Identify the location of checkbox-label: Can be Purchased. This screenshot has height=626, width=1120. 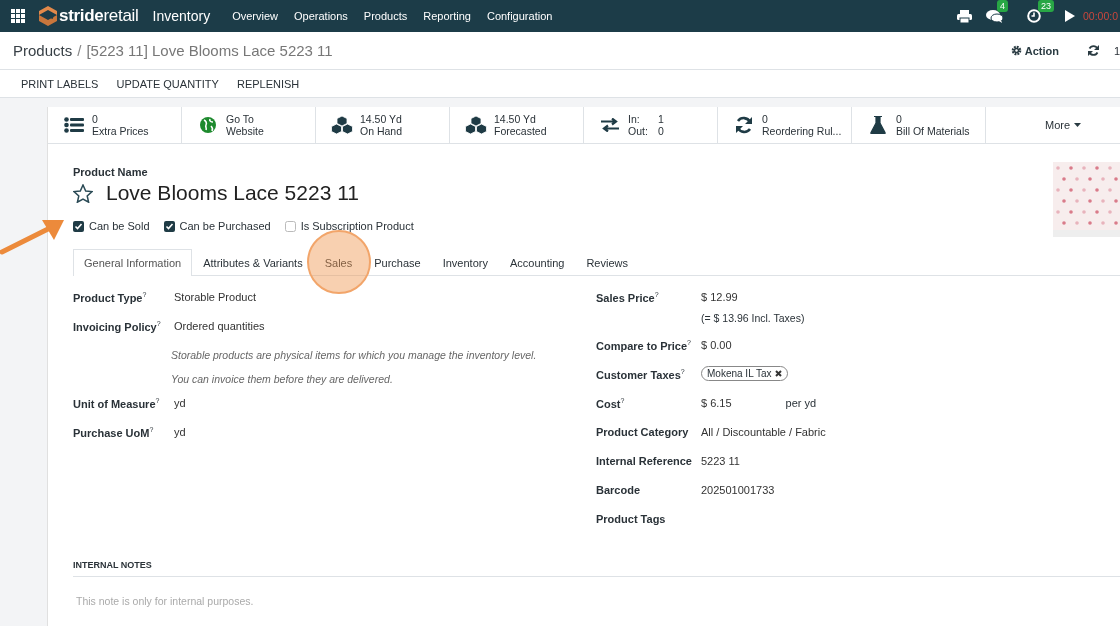
(225, 226).